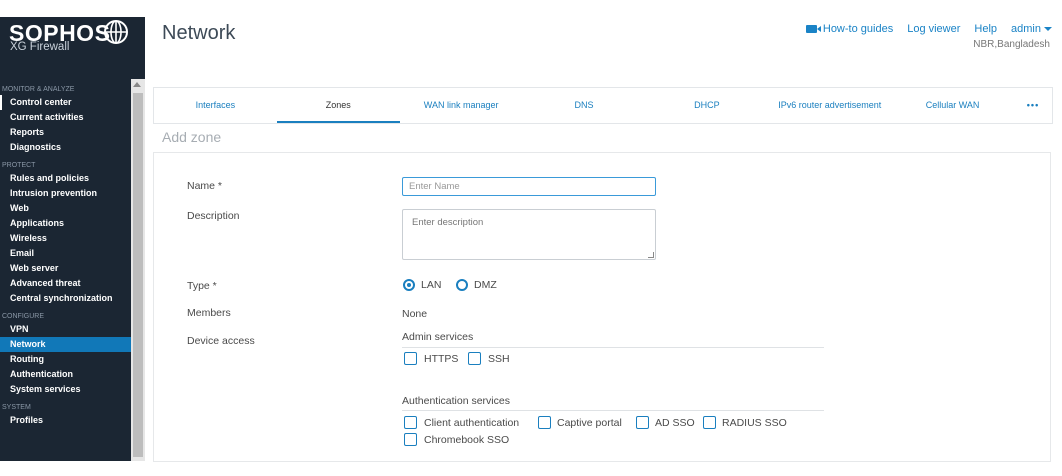 The image size is (1062, 476). I want to click on sidebar-item-control-center: Control center, so click(65, 102).